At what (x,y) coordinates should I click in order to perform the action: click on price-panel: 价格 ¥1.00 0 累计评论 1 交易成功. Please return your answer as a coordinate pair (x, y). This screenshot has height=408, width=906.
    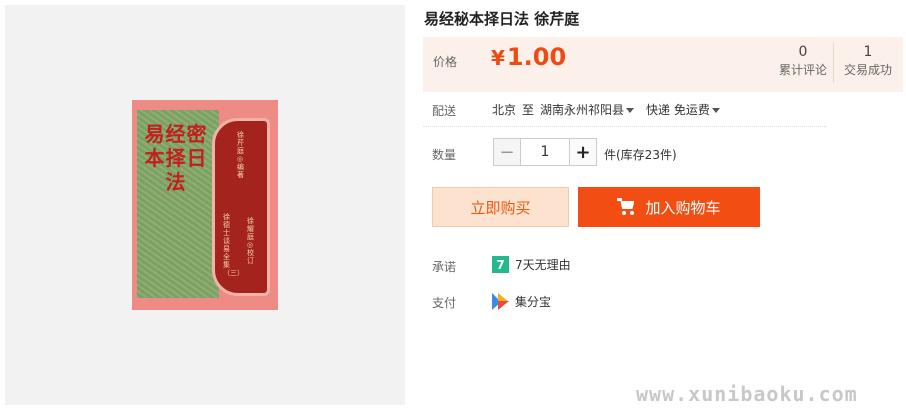
    Looking at the image, I should click on (663, 64).